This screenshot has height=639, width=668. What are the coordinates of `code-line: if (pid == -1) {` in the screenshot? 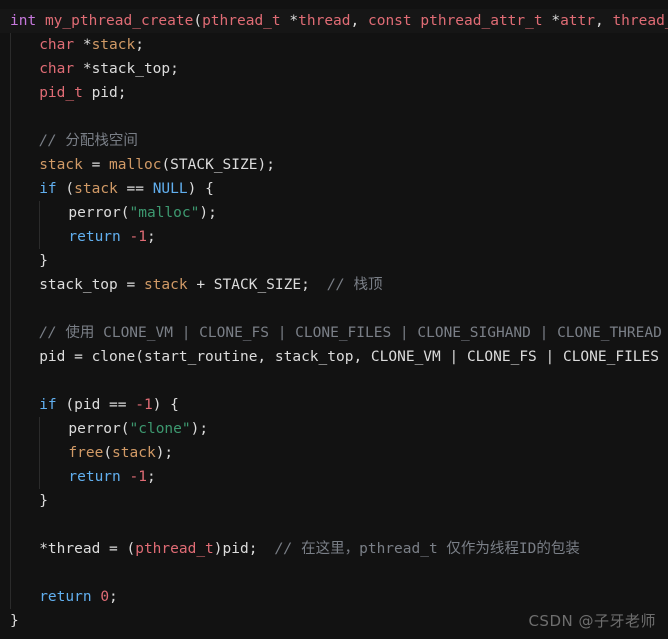 It's located at (334, 405).